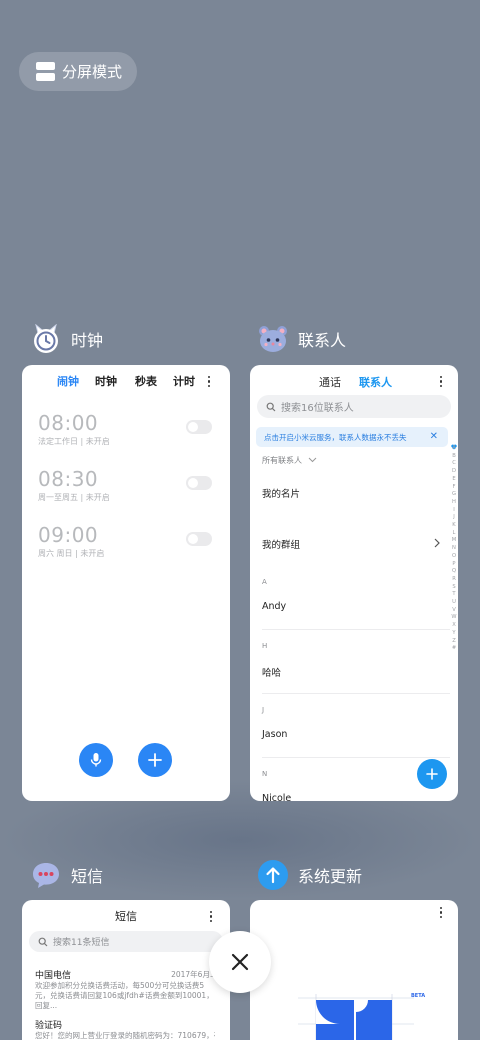 The height and width of the screenshot is (1040, 480). I want to click on alphabet-index-letter: V, so click(454, 611).